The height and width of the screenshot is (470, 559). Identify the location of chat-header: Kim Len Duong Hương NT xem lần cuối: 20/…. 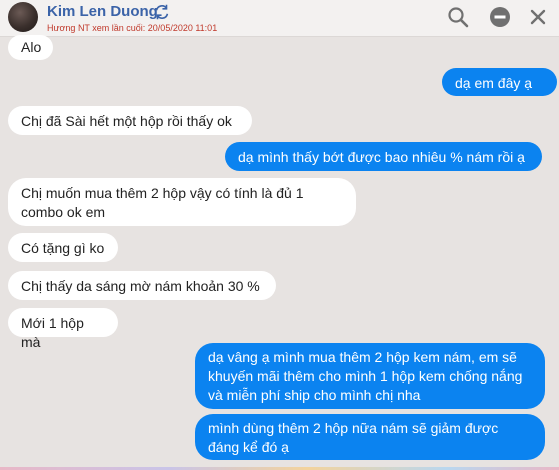
(279, 18).